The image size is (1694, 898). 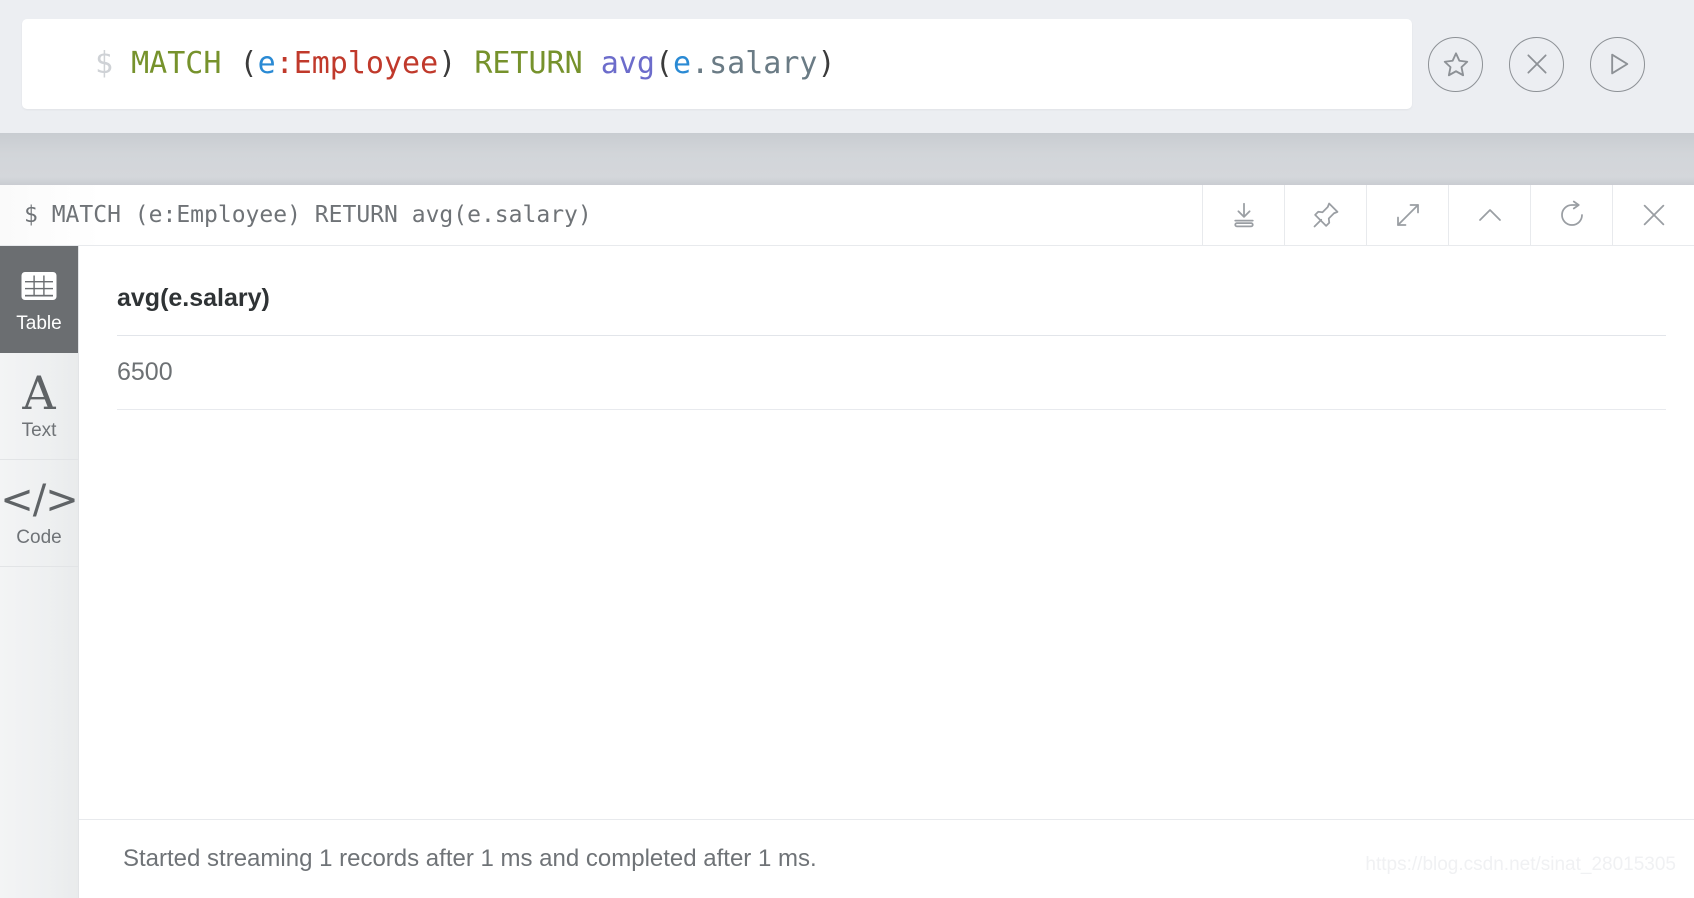 What do you see at coordinates (39, 572) in the screenshot?
I see `view-tabs-sidebar: Table A Text </> Code` at bounding box center [39, 572].